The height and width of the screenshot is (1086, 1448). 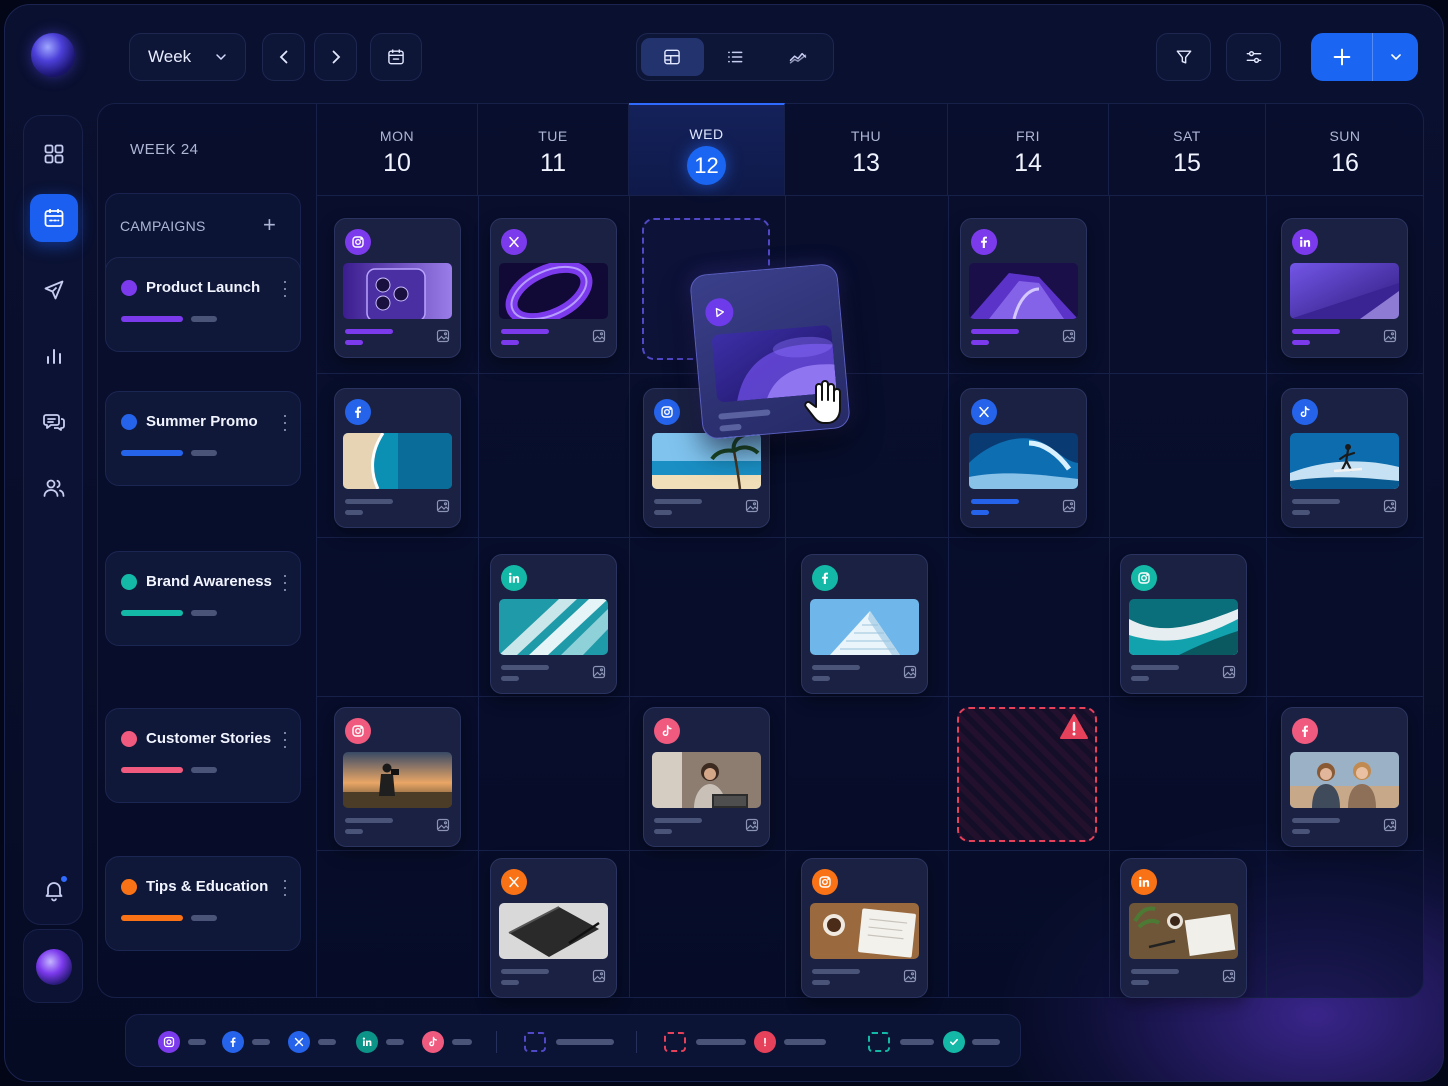 What do you see at coordinates (269, 225) in the screenshot?
I see `add-campaign-button: +` at bounding box center [269, 225].